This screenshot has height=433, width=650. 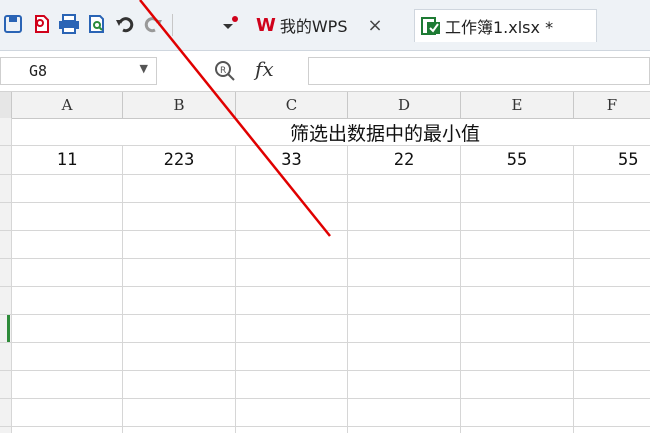 What do you see at coordinates (179, 105) in the screenshot?
I see `column-header-b: B` at bounding box center [179, 105].